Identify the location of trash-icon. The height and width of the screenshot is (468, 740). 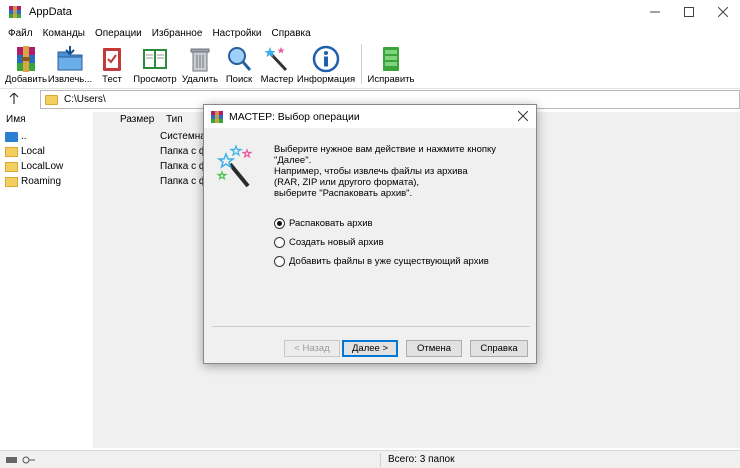
(200, 59).